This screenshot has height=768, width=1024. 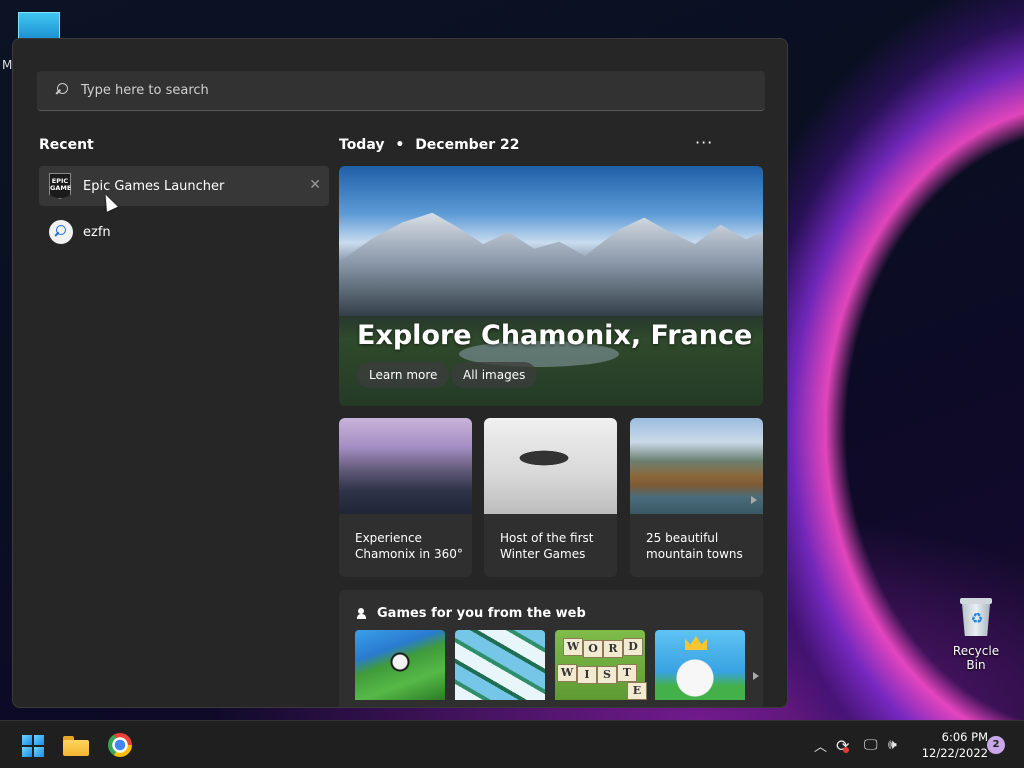 I want to click on card-mountain-towns: 25 beautiful mountain towns, so click(x=696, y=497).